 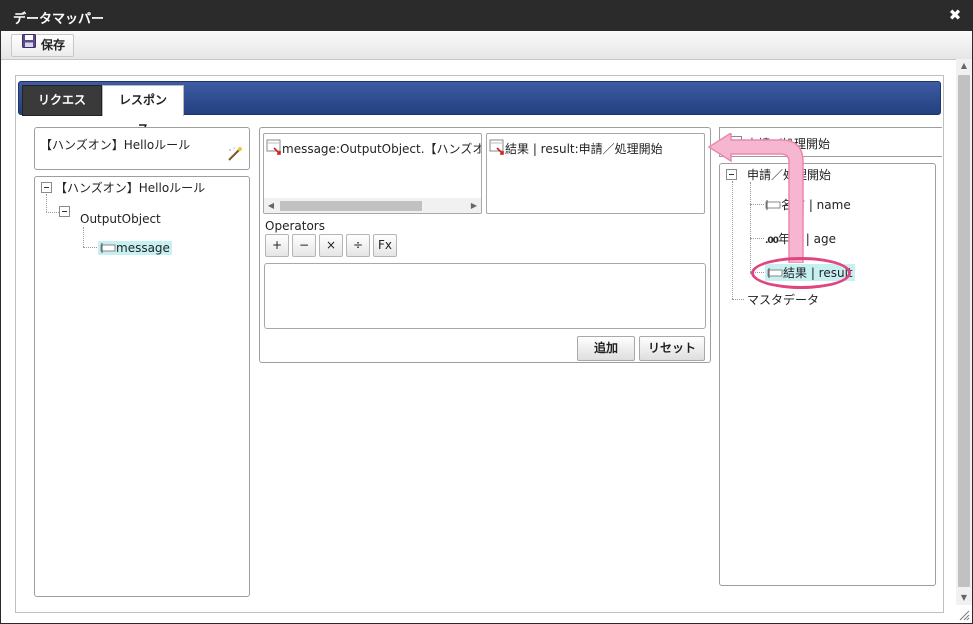 I want to click on tab-response: レスポンス, so click(x=143, y=110).